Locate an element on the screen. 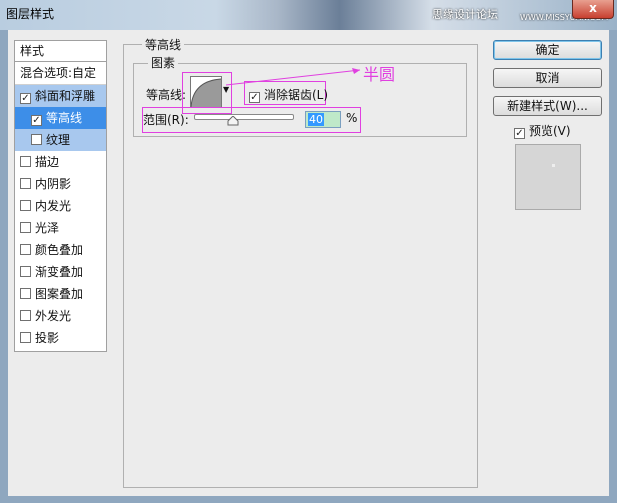  style-item: 内阴影 is located at coordinates (60, 184).